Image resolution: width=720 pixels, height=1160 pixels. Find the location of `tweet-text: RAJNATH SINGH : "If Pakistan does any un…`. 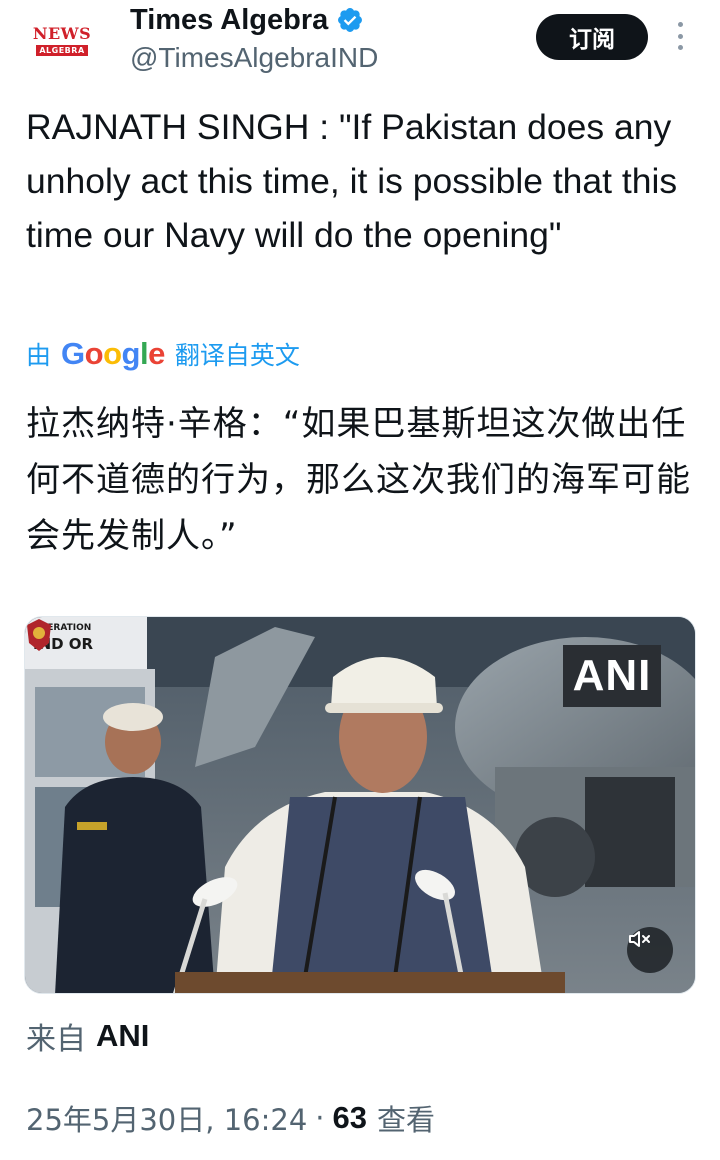

tweet-text: RAJNATH SINGH : "If Pakistan does any un… is located at coordinates (352, 181).